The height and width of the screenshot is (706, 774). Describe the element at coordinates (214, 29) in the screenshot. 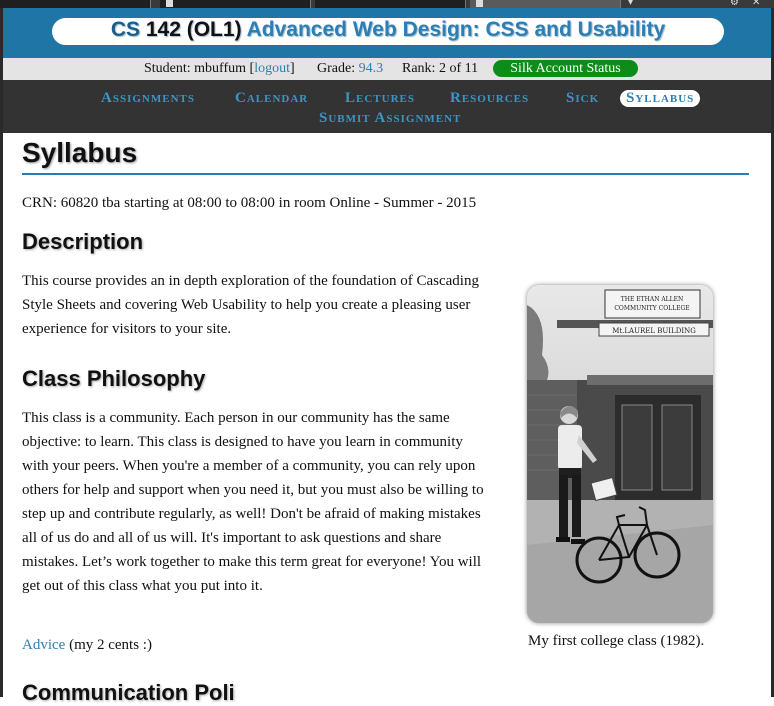

I see `course-section: (OL1)` at that location.